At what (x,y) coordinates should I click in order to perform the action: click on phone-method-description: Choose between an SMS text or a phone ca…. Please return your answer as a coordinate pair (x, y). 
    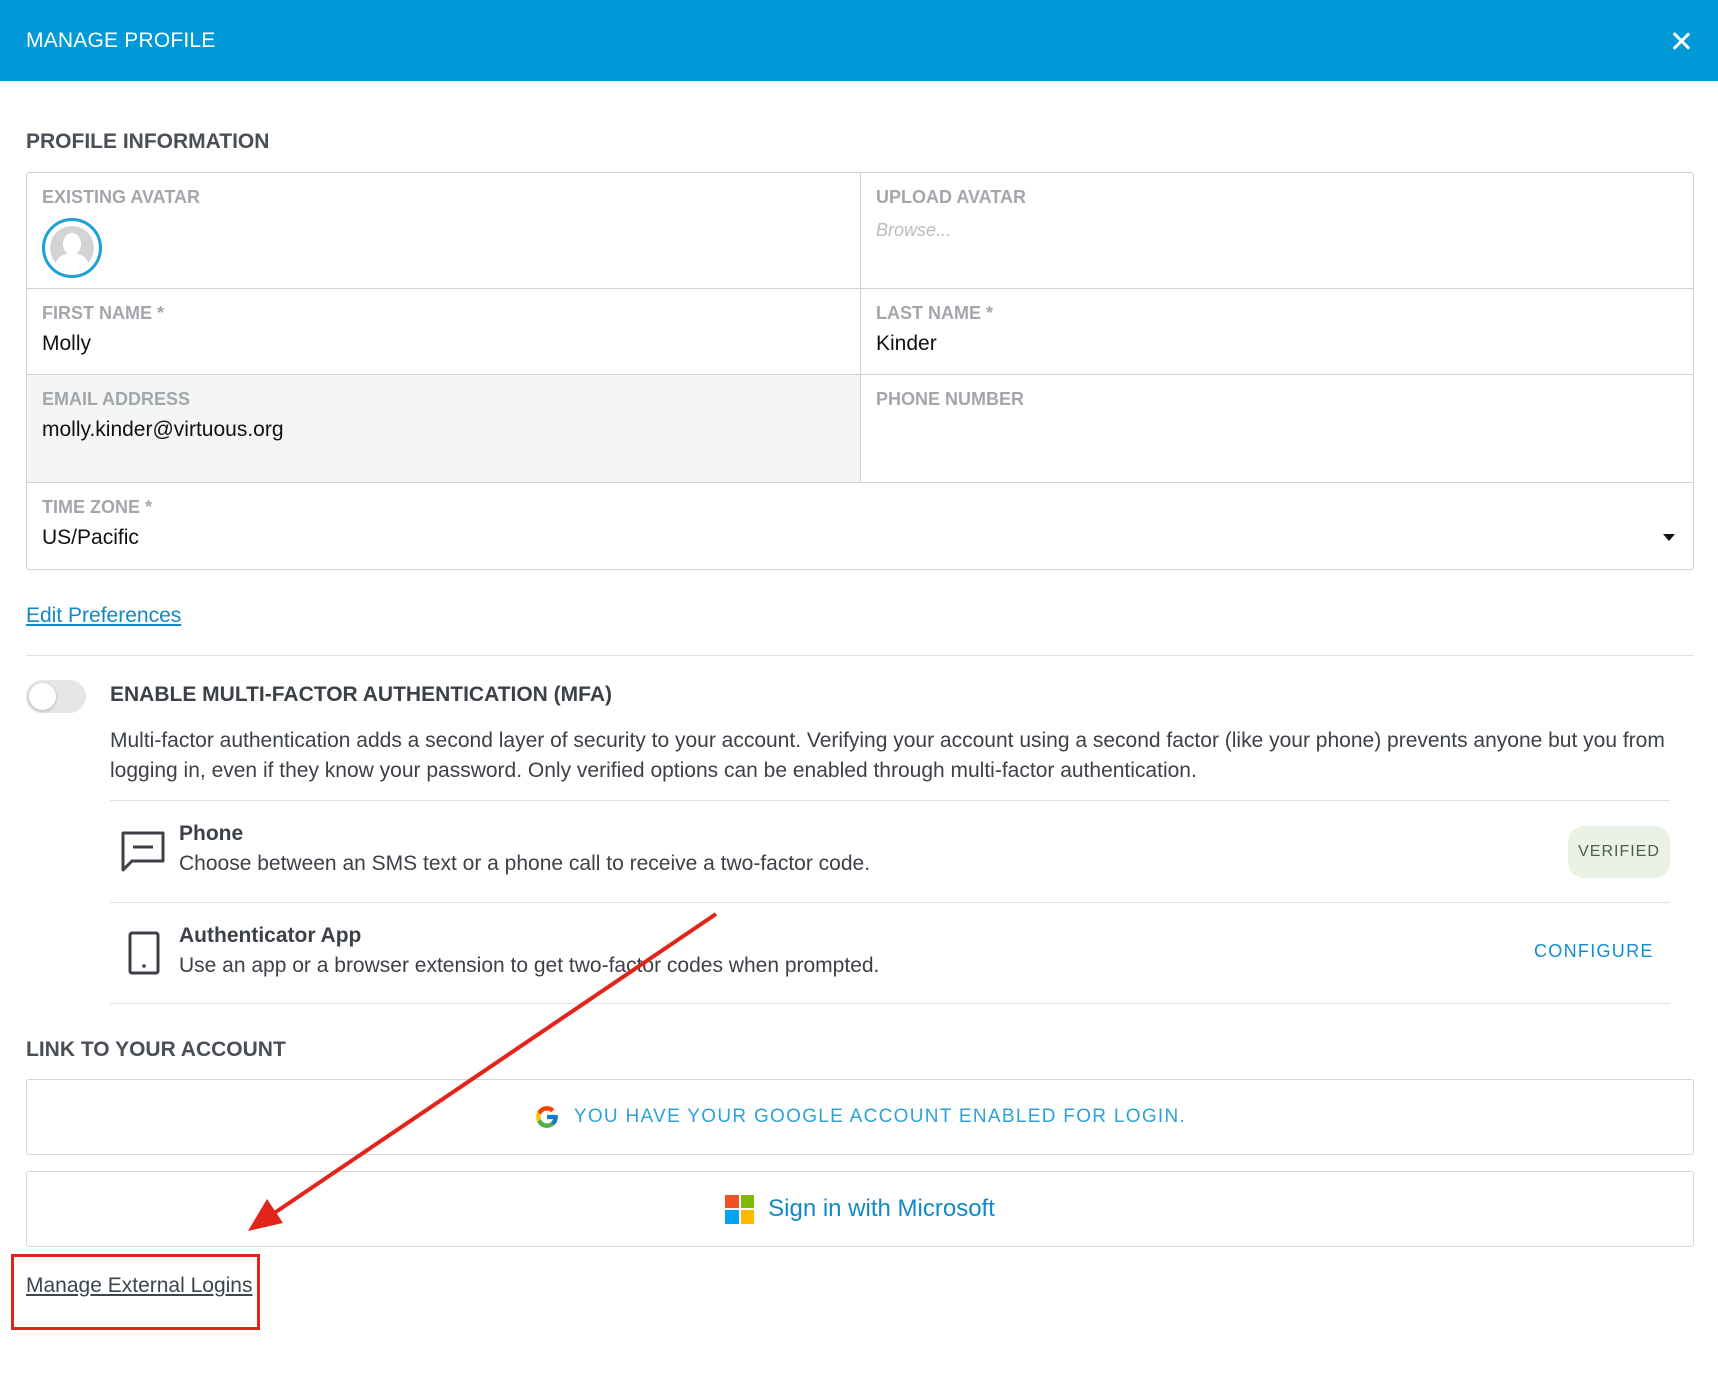
    Looking at the image, I should click on (525, 863).